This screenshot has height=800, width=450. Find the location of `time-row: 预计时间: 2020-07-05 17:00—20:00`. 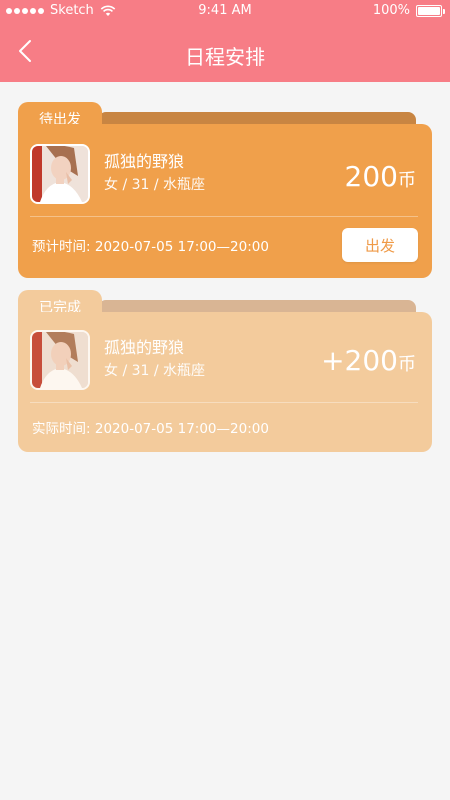

time-row: 预计时间: 2020-07-05 17:00—20:00 is located at coordinates (150, 245).